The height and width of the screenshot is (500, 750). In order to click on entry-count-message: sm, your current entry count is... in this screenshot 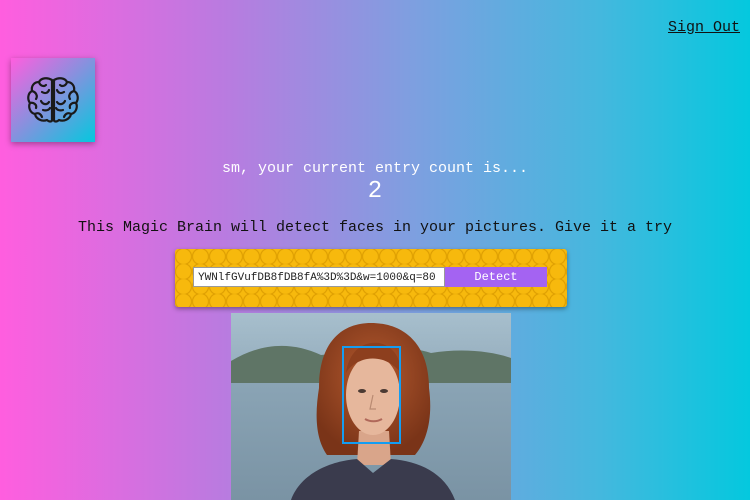, I will do `click(375, 168)`.